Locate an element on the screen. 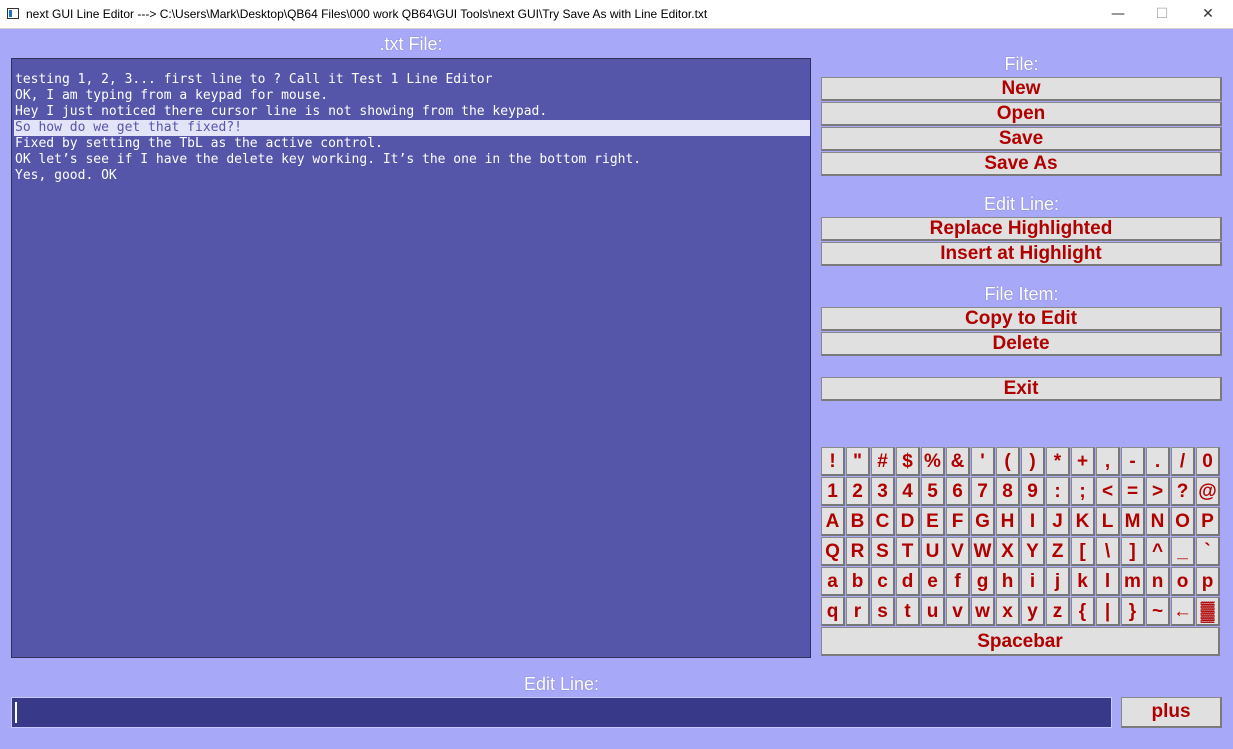  keypad-key: _ is located at coordinates (1183, 551).